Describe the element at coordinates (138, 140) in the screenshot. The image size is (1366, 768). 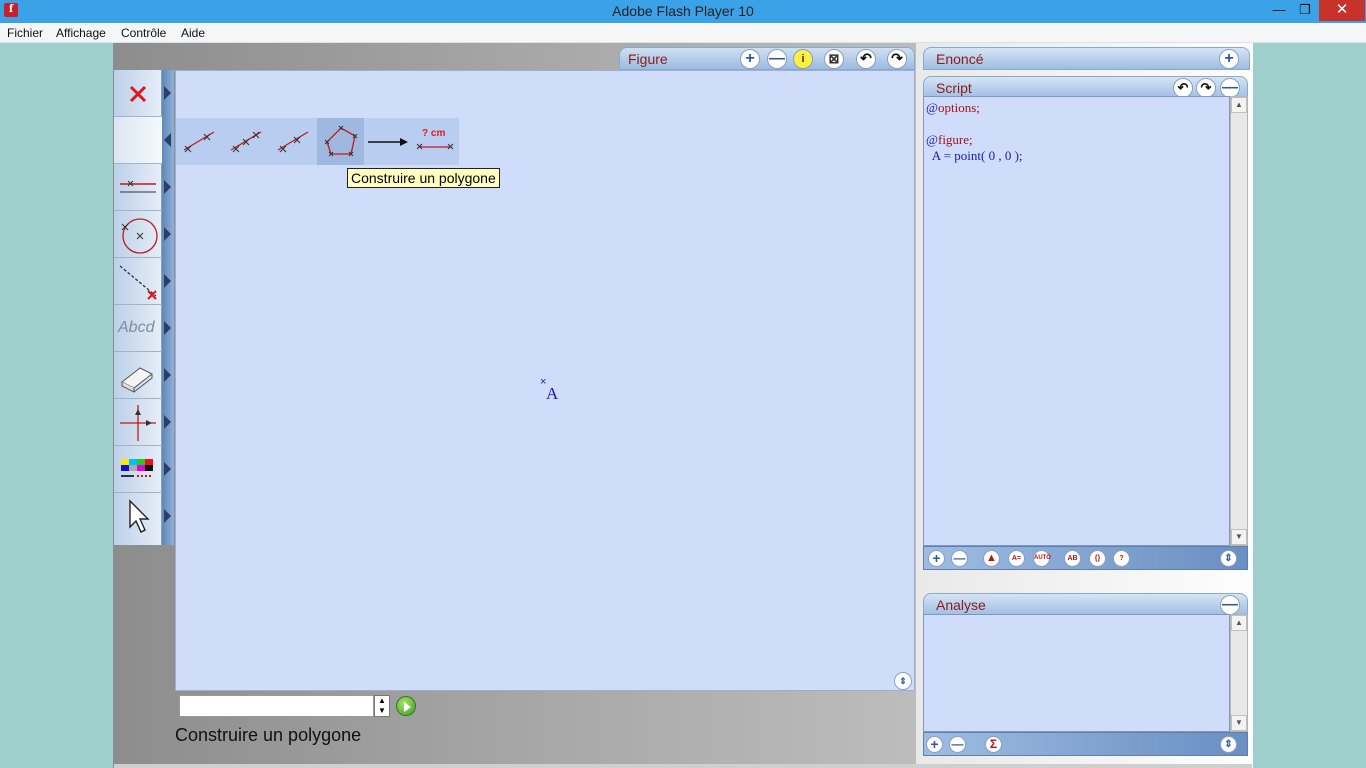
I see `point-tool` at that location.